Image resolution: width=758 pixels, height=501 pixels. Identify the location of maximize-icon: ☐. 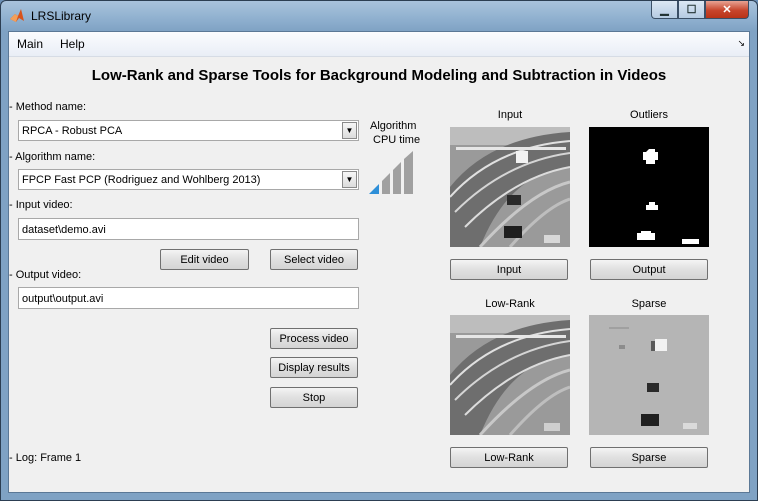
(691, 10).